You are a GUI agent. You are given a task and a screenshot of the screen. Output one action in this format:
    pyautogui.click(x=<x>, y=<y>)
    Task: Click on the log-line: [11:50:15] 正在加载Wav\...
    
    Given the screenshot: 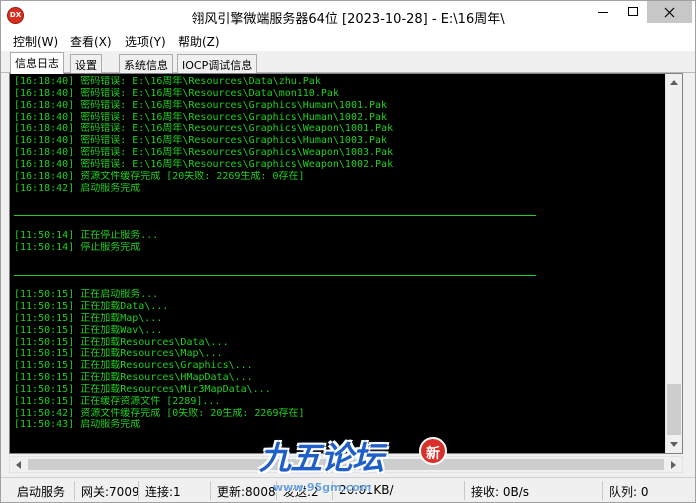 What is the action you would take?
    pyautogui.click(x=88, y=330)
    